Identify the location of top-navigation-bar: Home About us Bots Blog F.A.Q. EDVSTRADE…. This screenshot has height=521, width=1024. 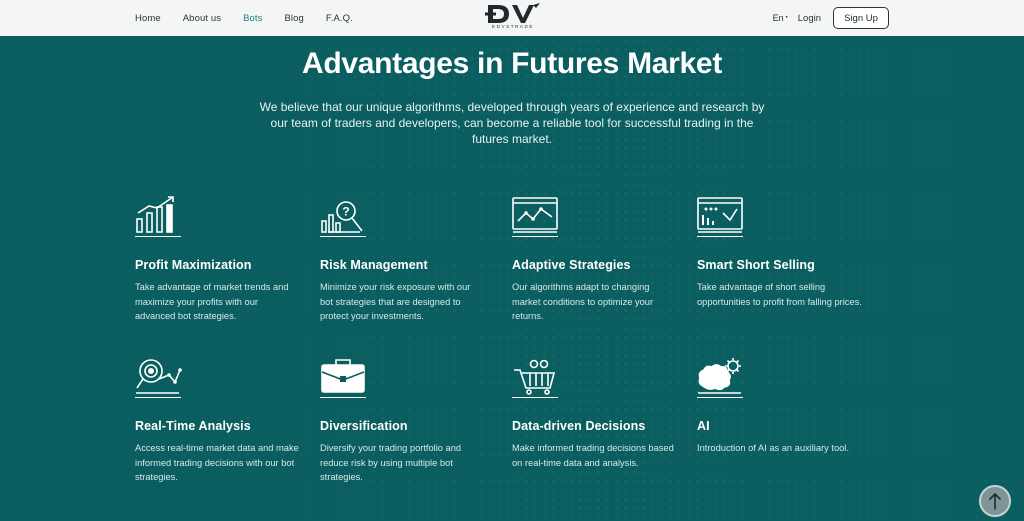
(512, 18).